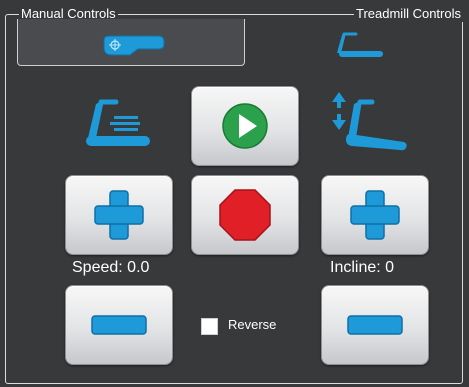 The width and height of the screenshot is (469, 387). I want to click on reverse-checkbox, so click(209, 326).